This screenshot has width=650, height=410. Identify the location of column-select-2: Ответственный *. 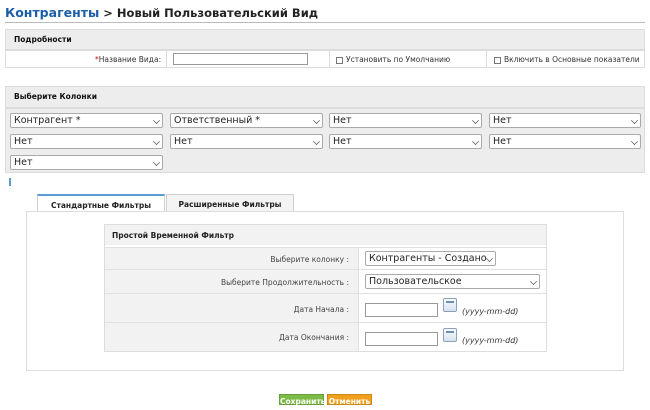
(246, 120).